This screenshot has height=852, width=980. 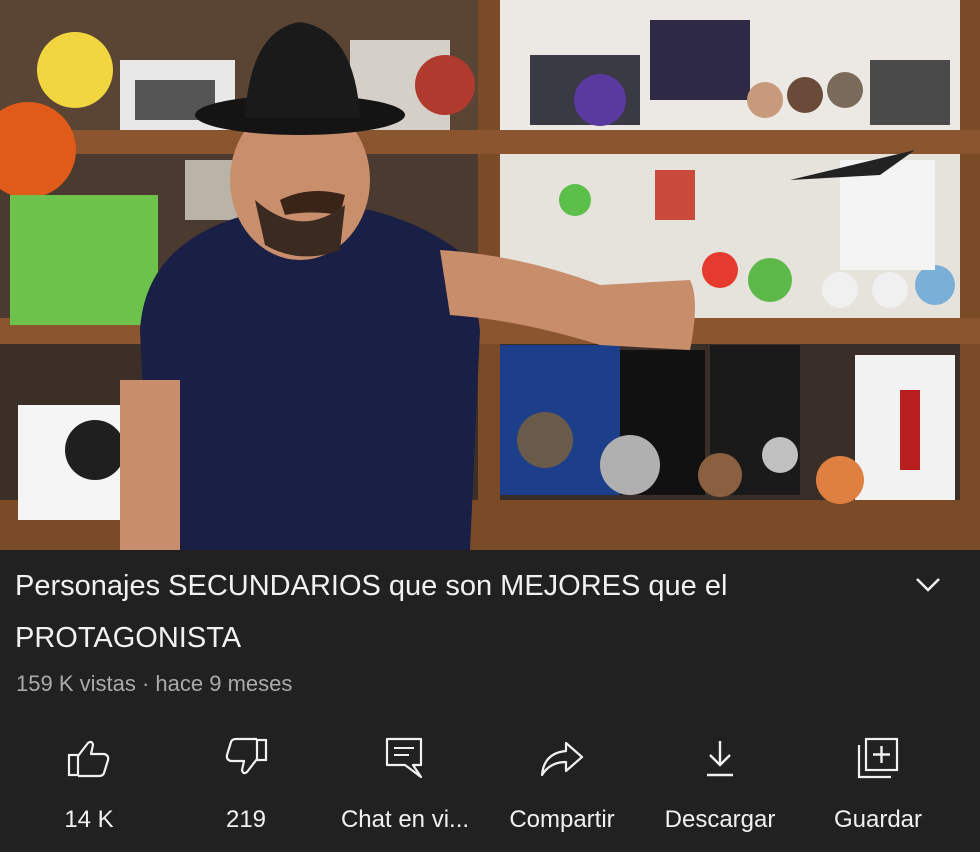 What do you see at coordinates (89, 784) in the screenshot?
I see `like-button: 14 K` at bounding box center [89, 784].